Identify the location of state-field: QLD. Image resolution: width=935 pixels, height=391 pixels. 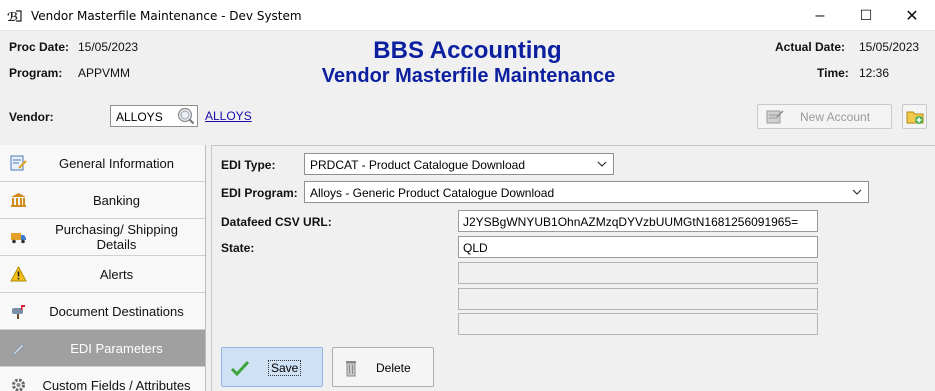
(638, 247).